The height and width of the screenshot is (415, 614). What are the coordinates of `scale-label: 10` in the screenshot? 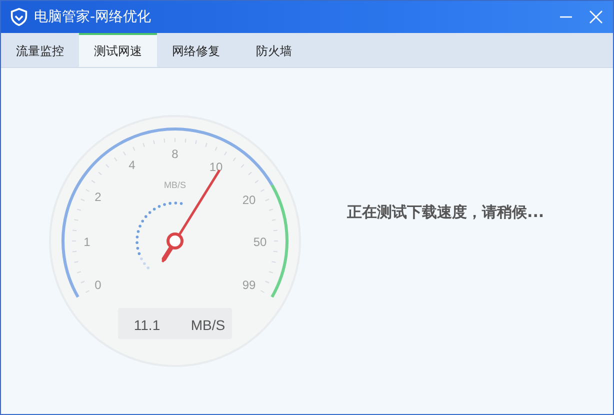 It's located at (216, 167).